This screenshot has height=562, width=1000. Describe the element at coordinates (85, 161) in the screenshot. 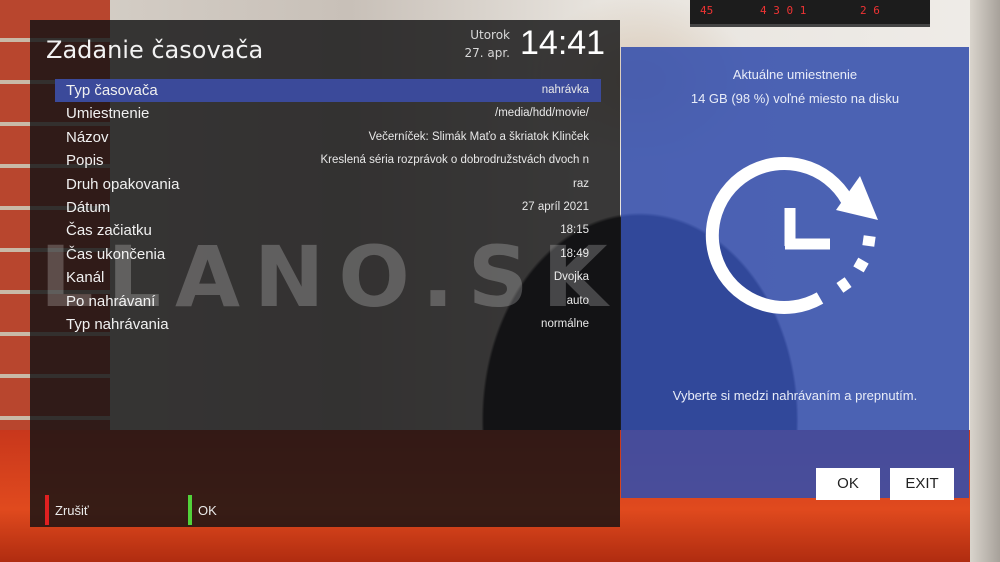

I see `setting-label: Popis` at that location.